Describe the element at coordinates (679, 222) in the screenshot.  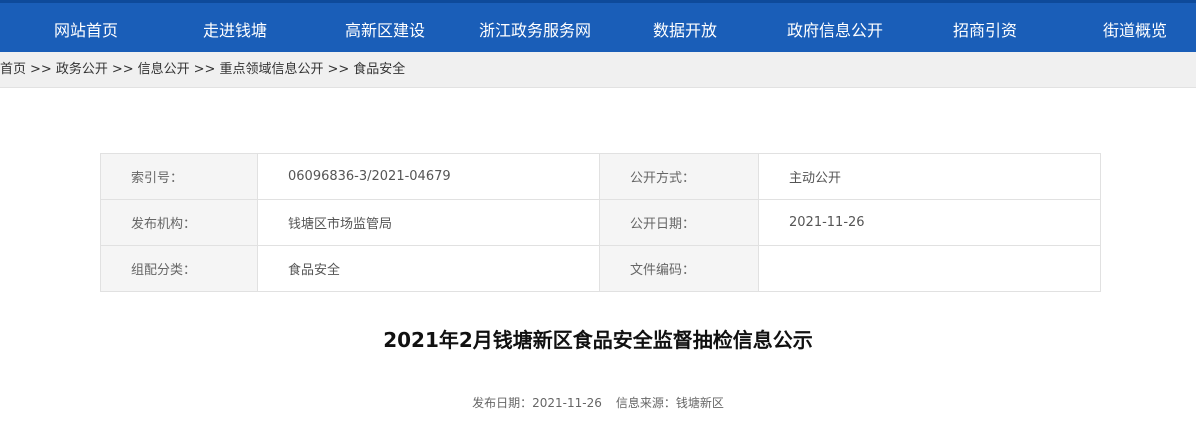
I see `disclosure-date-label: 公开日期：` at that location.